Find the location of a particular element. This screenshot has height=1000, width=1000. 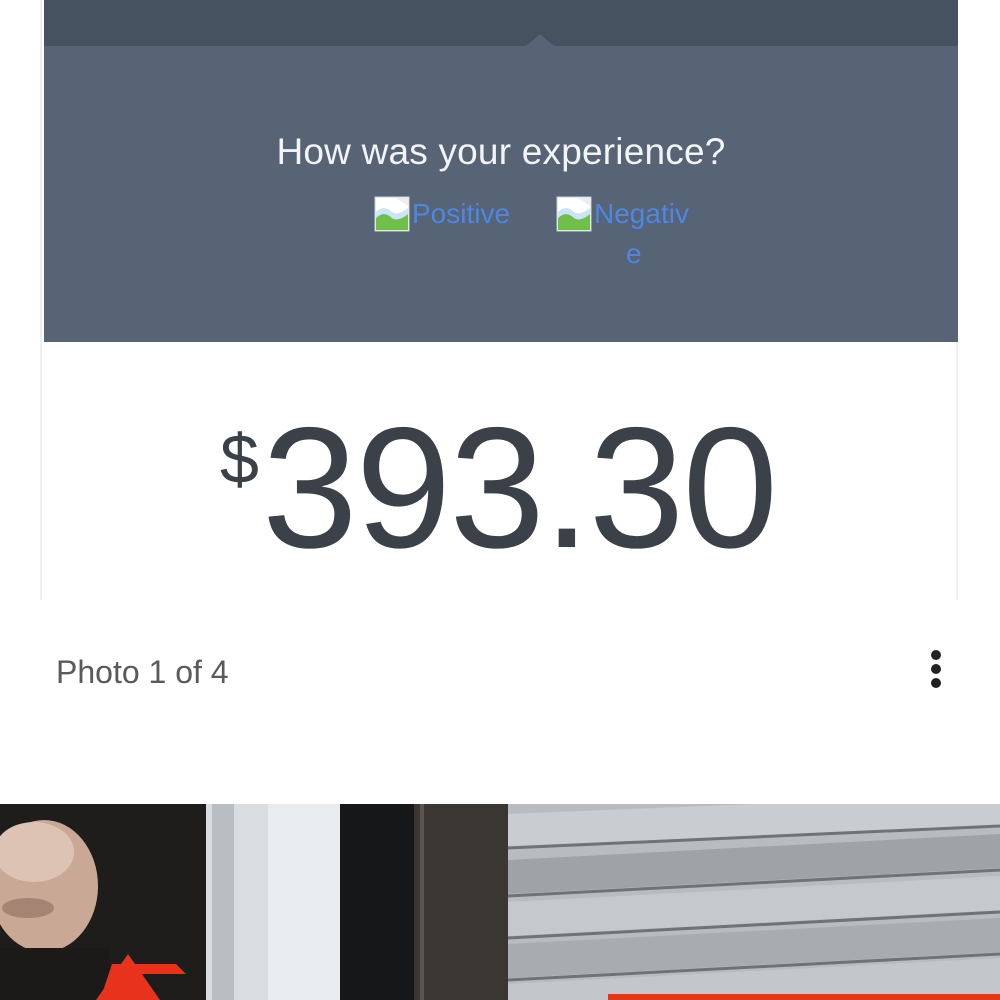

feedback-negative-label: Negativ is located at coordinates (641, 213).